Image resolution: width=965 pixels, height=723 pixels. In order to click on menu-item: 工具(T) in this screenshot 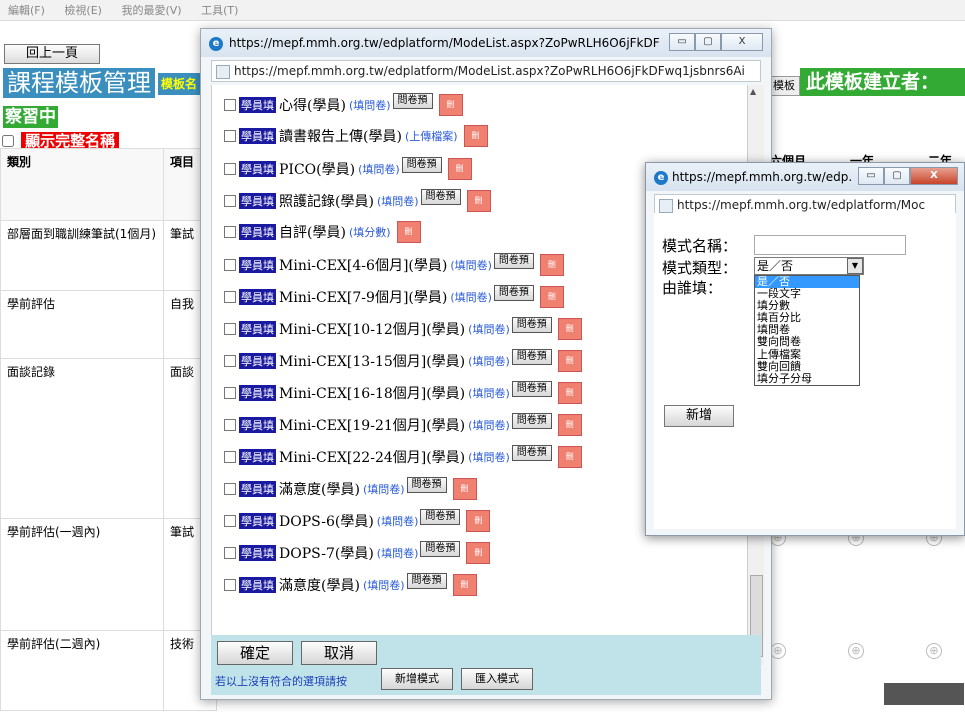, I will do `click(219, 10)`.